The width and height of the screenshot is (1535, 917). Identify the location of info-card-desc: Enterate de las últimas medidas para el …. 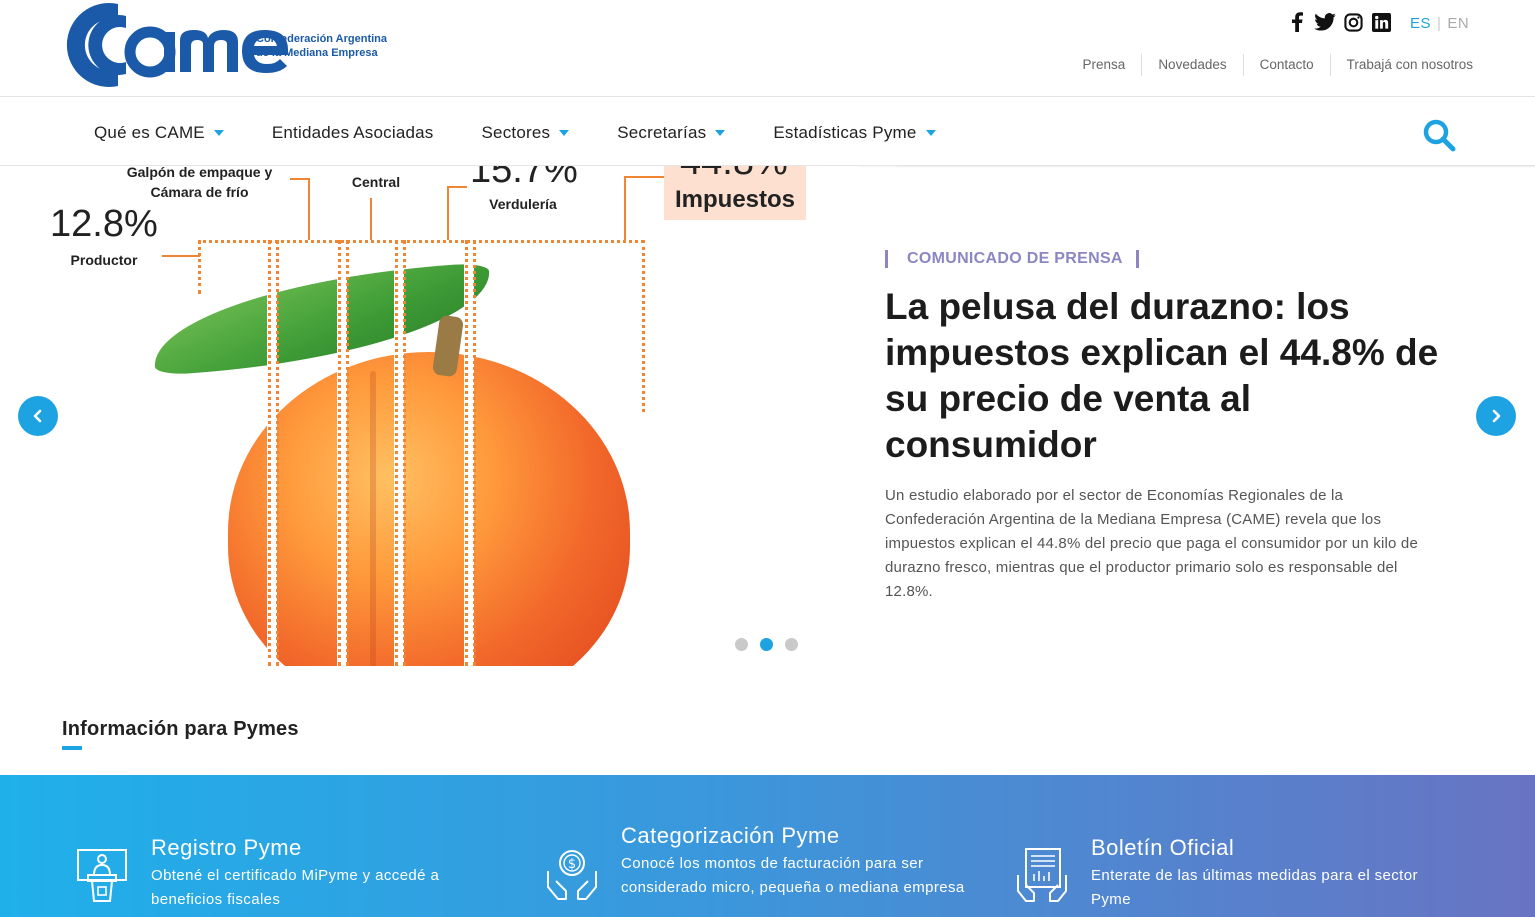
(1254, 887).